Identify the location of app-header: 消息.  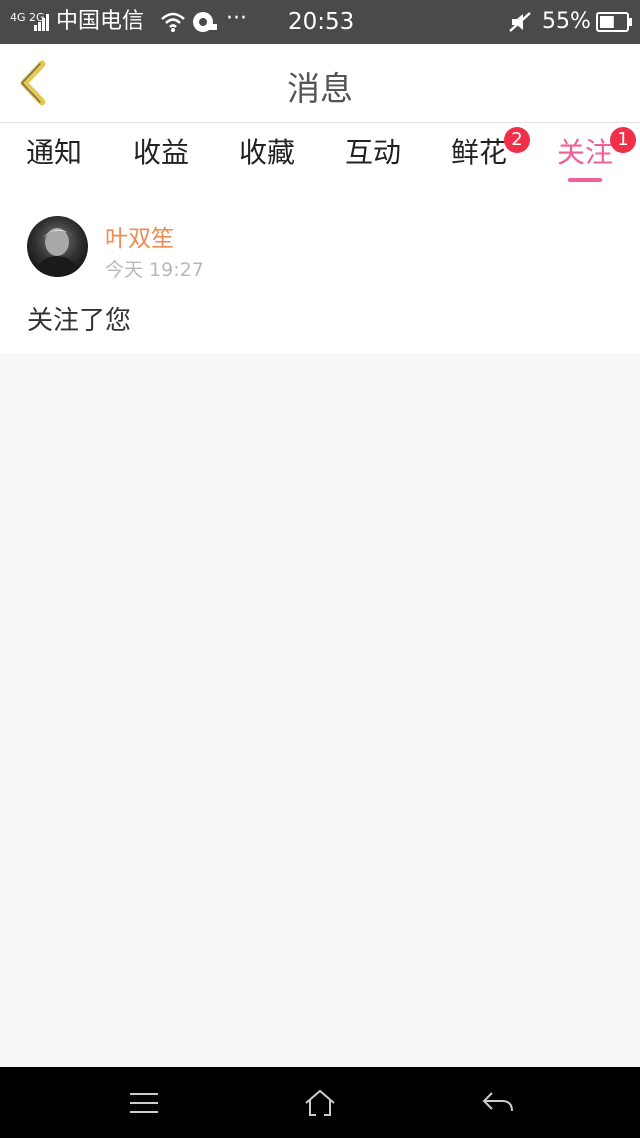
(320, 83).